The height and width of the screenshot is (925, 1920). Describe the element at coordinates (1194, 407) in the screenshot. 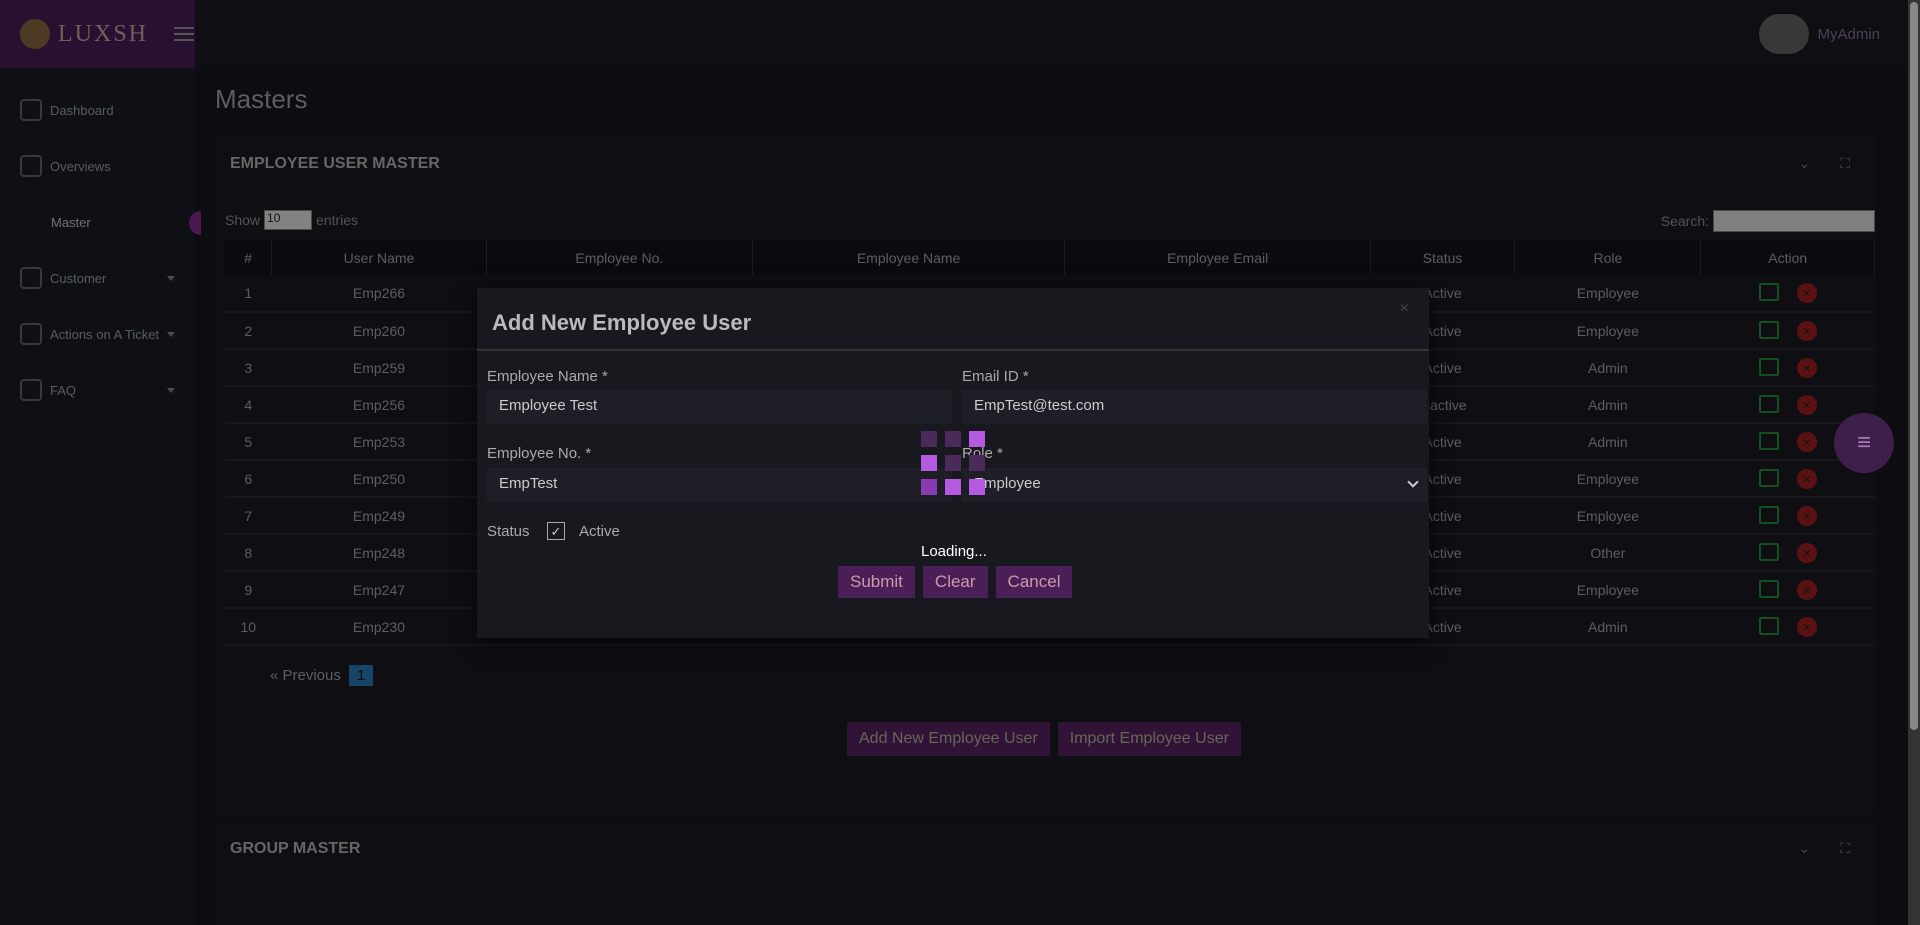

I see `email-input: EmpTest@test.com` at that location.